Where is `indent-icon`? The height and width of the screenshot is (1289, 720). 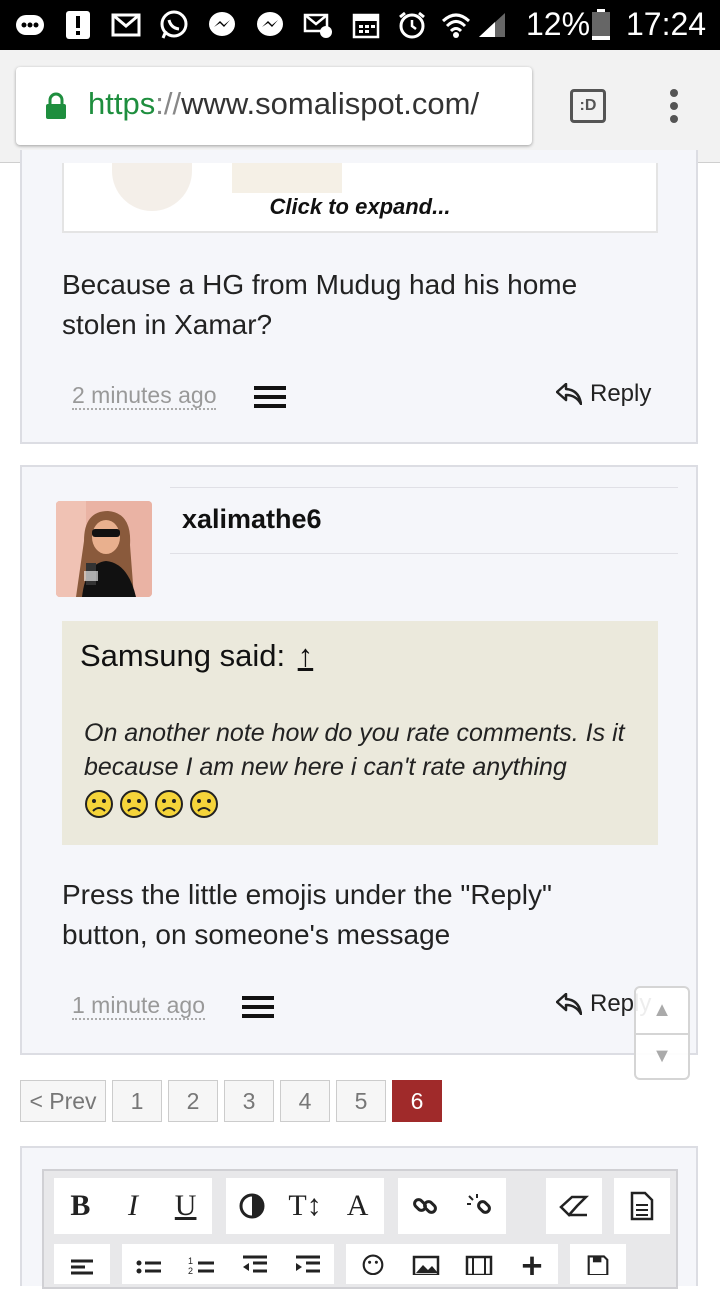
indent-icon is located at coordinates (308, 1264).